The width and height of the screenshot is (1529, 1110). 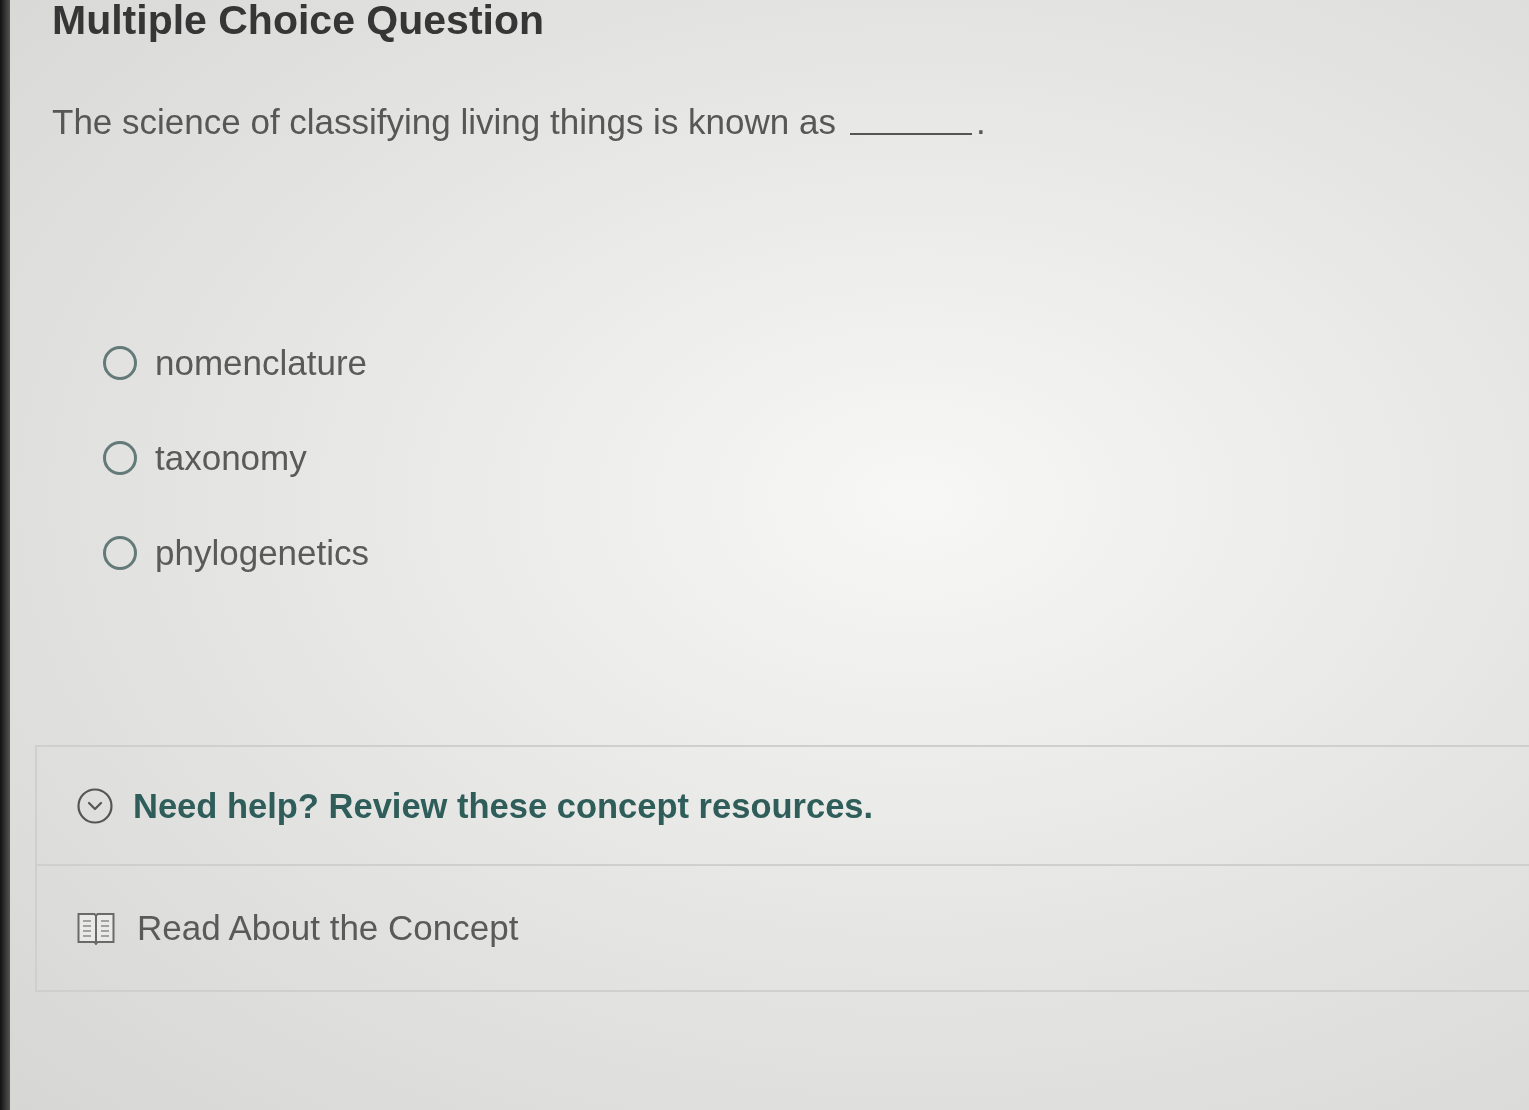 I want to click on option-label: phylogenetics, so click(x=262, y=553).